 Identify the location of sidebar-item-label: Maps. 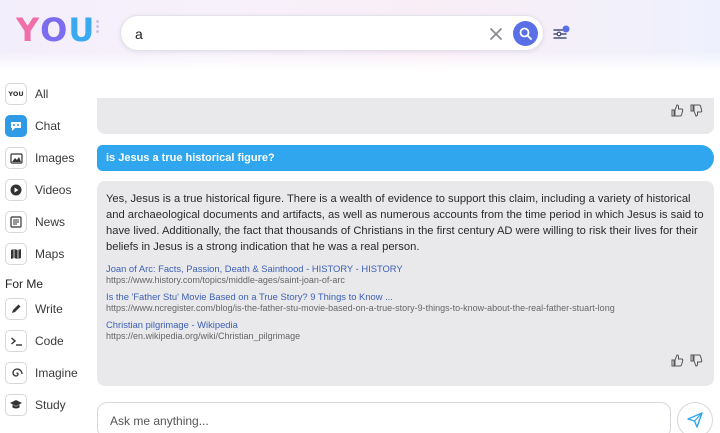
(50, 254).